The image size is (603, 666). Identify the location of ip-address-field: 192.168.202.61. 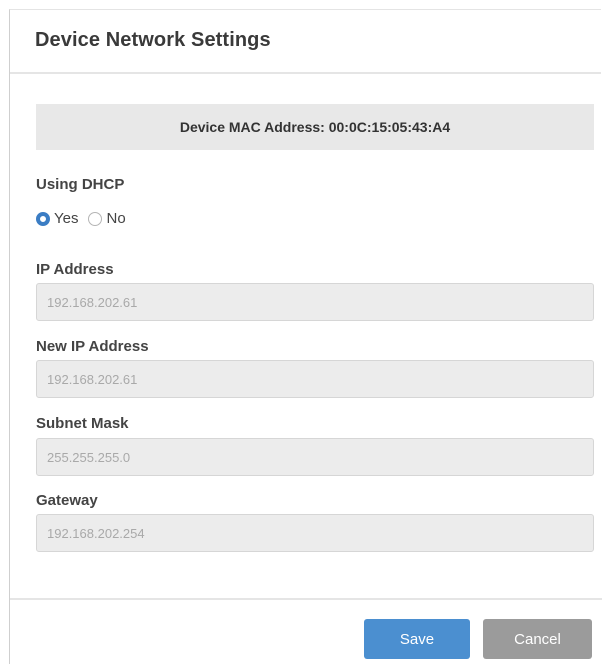
(315, 302).